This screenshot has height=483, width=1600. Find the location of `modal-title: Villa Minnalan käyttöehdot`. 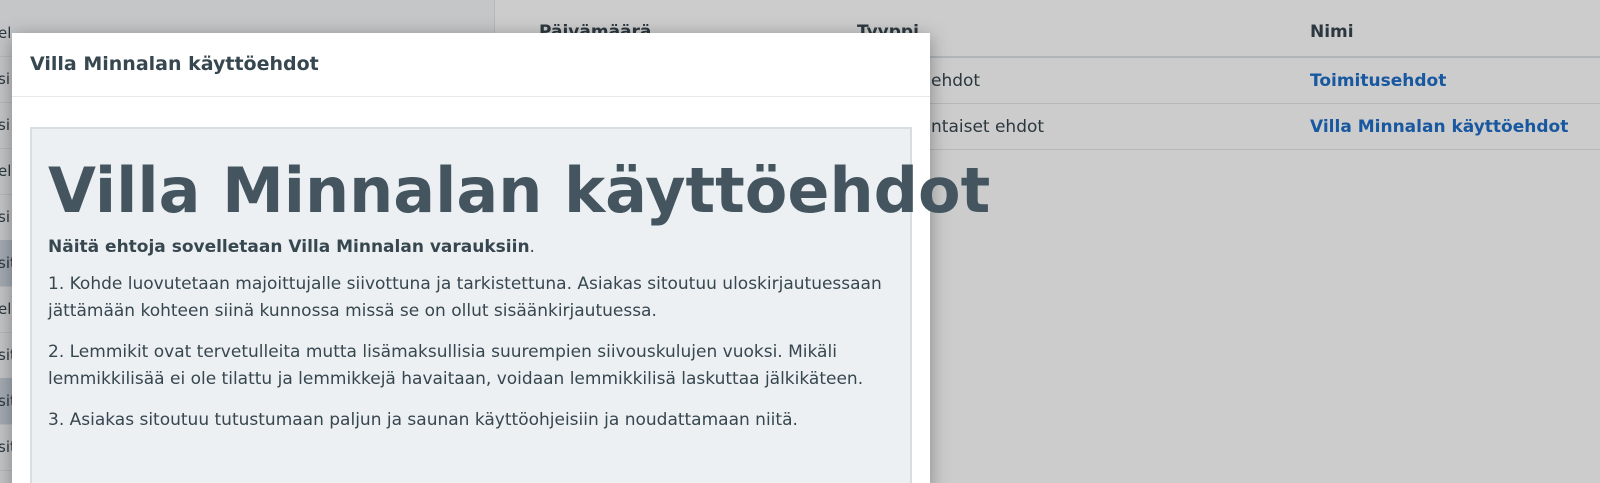

modal-title: Villa Minnalan käyttöehdot is located at coordinates (174, 64).